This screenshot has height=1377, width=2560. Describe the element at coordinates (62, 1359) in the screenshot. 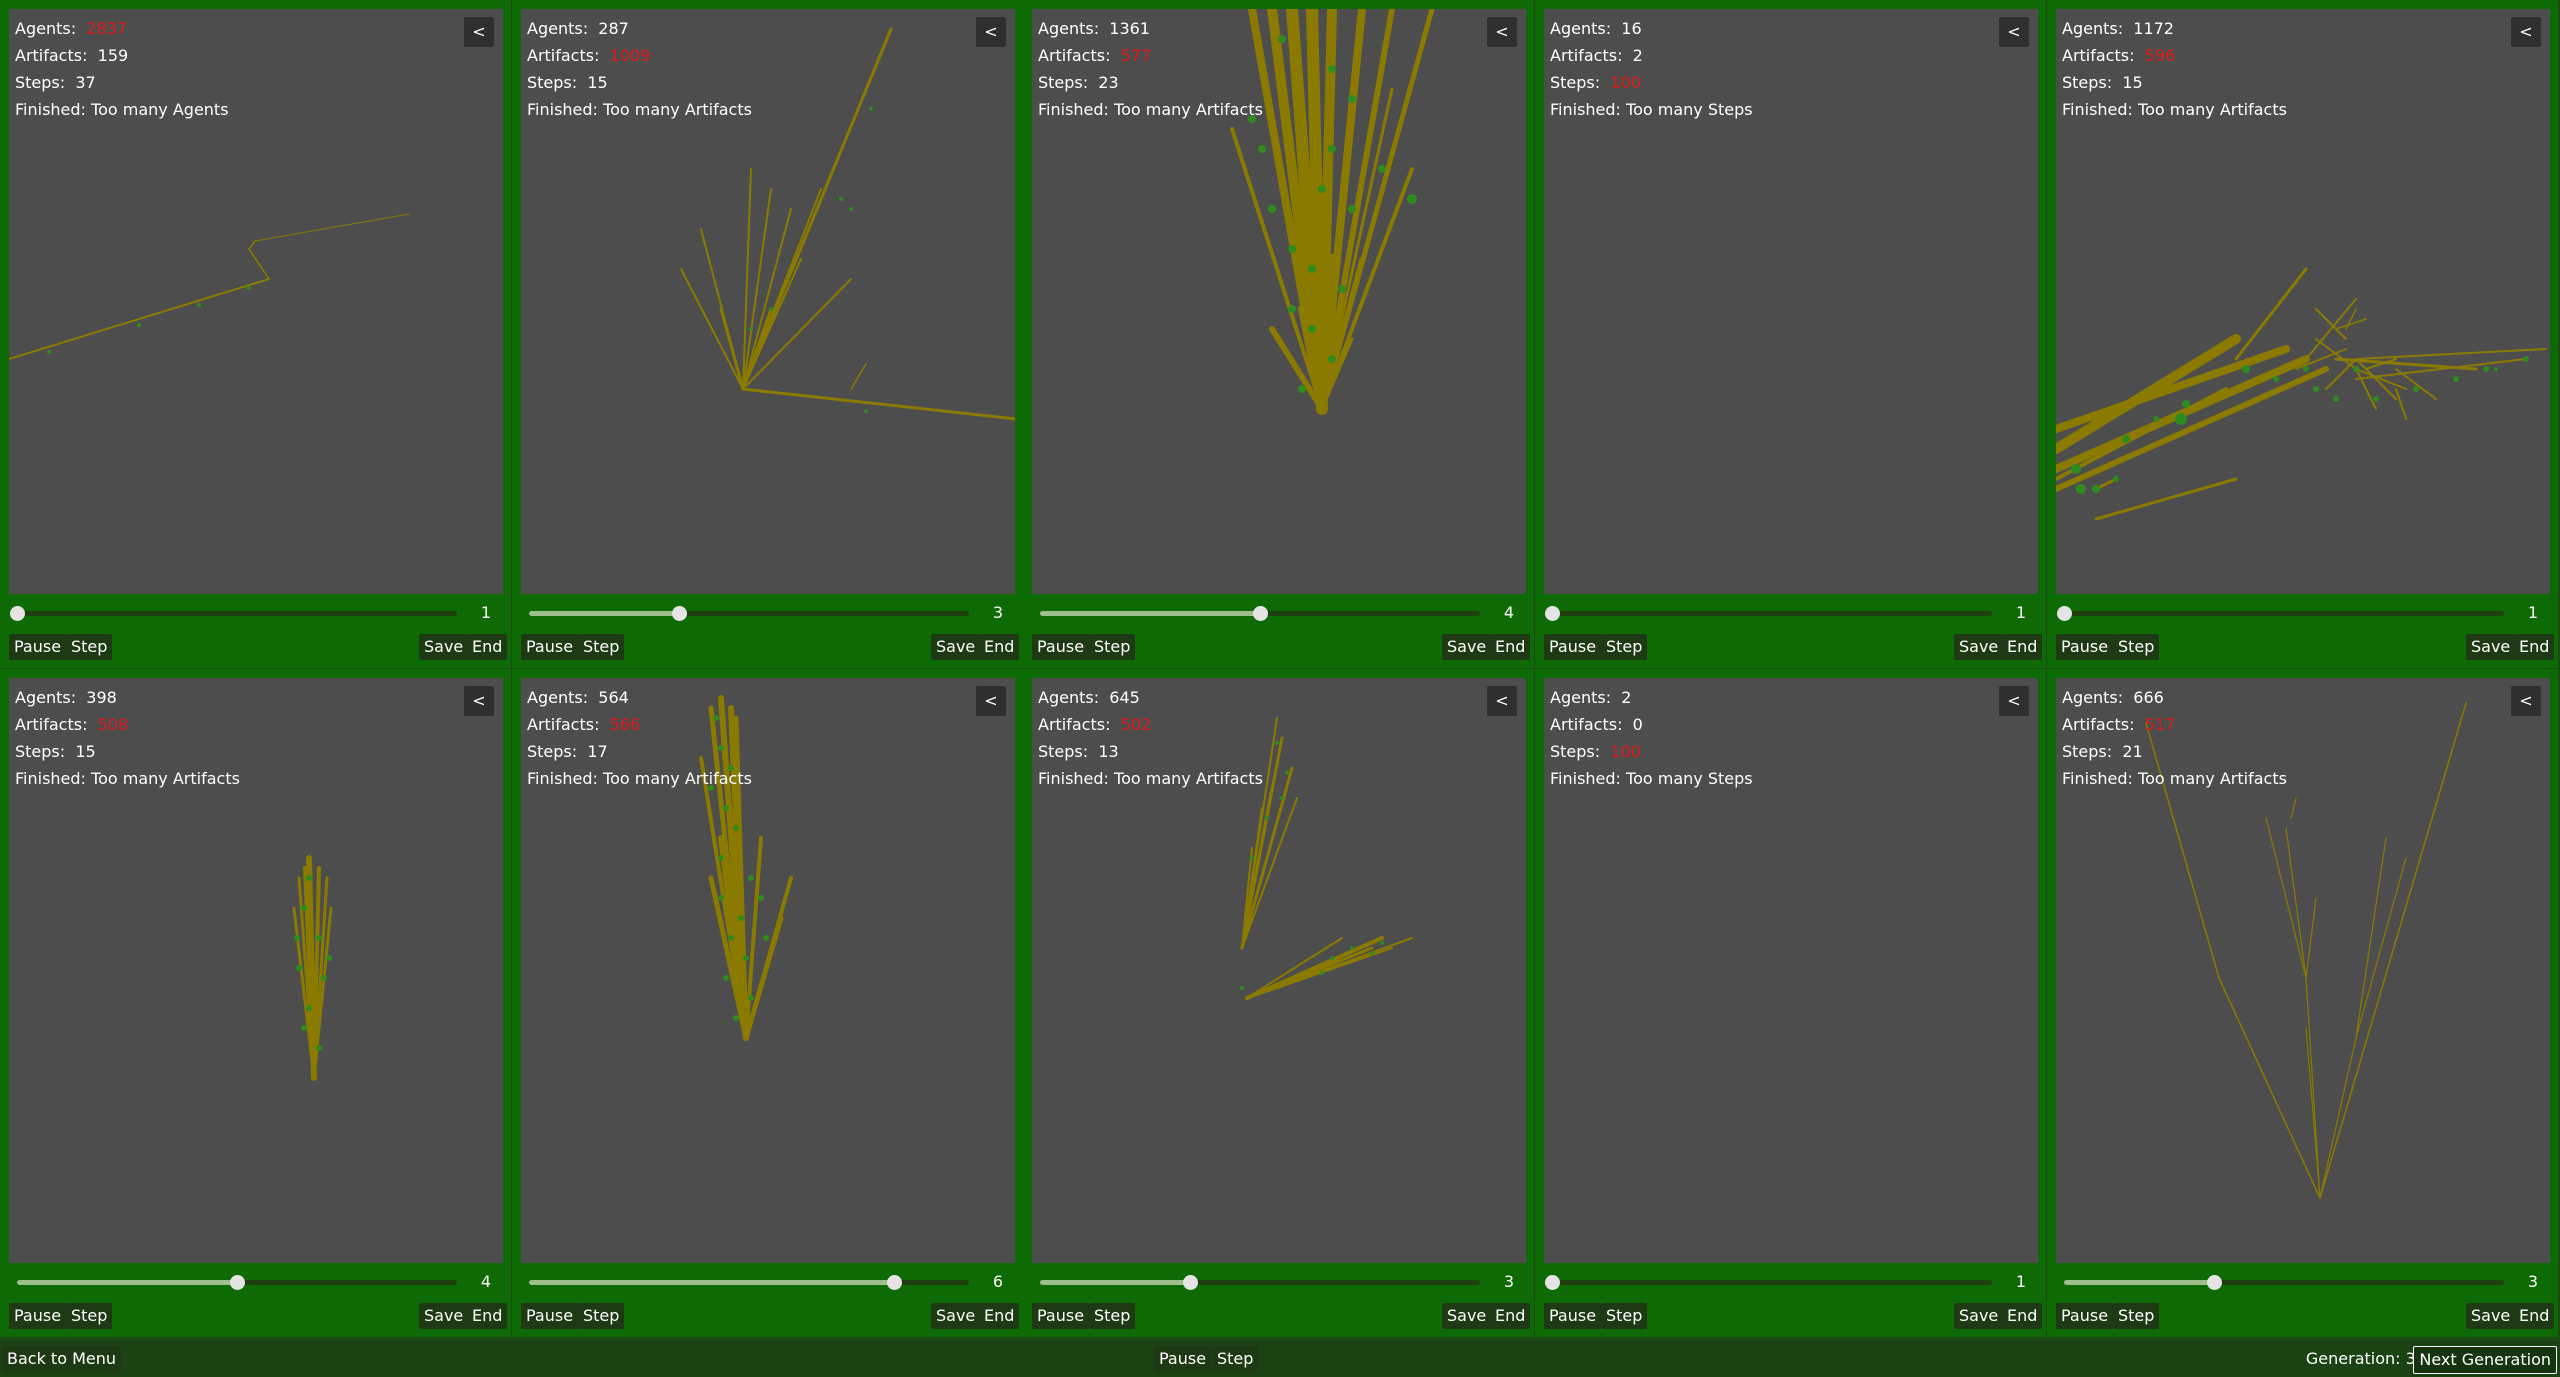

I see `back-to-menu-button: Back to Menu` at that location.